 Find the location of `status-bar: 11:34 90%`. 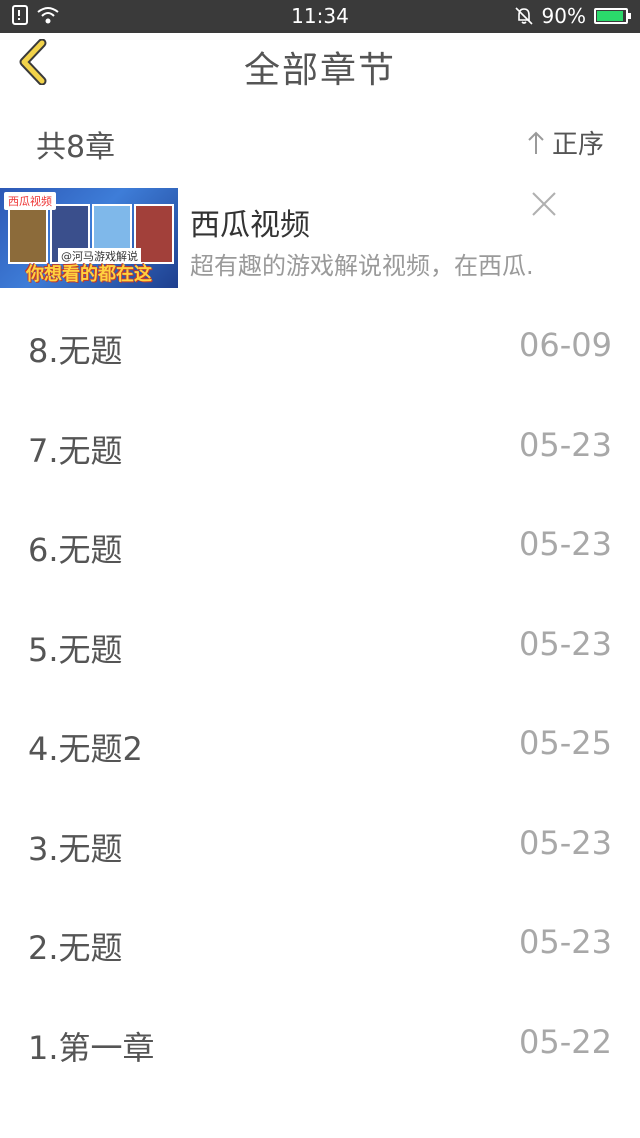

status-bar: 11:34 90% is located at coordinates (320, 16).